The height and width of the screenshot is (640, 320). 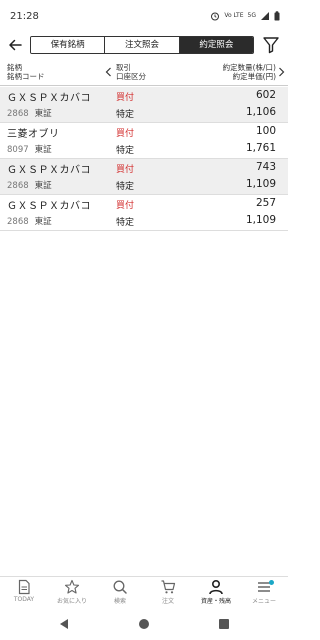 What do you see at coordinates (167, 601) in the screenshot?
I see `nav-label: 注文` at bounding box center [167, 601].